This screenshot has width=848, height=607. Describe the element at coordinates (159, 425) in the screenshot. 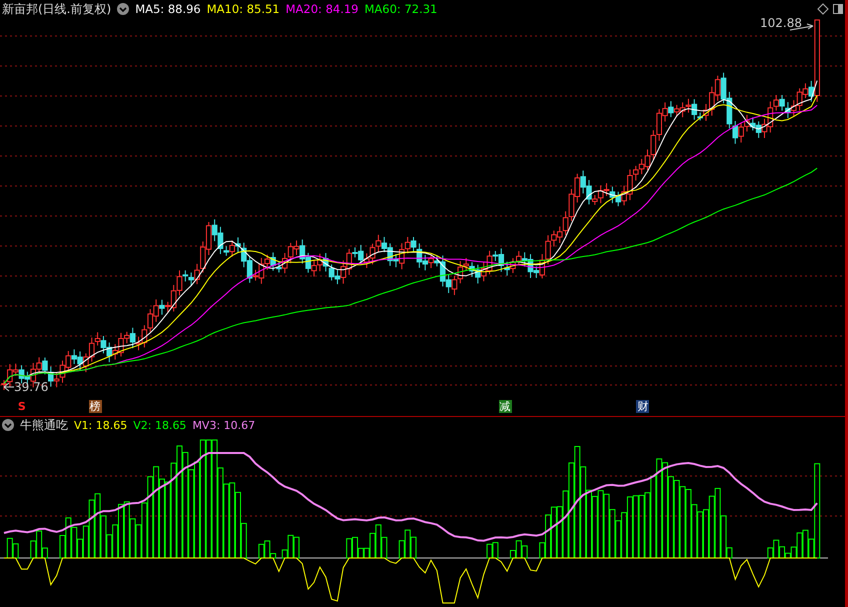

I see `indicator-legend-value: V2: 18.65` at that location.